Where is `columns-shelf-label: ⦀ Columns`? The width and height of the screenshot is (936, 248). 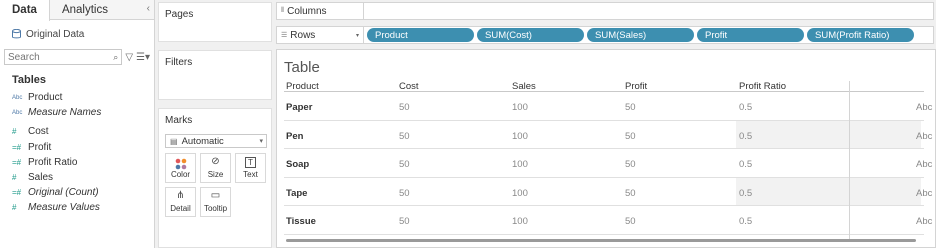
columns-shelf-label: ⦀ Columns is located at coordinates (320, 11).